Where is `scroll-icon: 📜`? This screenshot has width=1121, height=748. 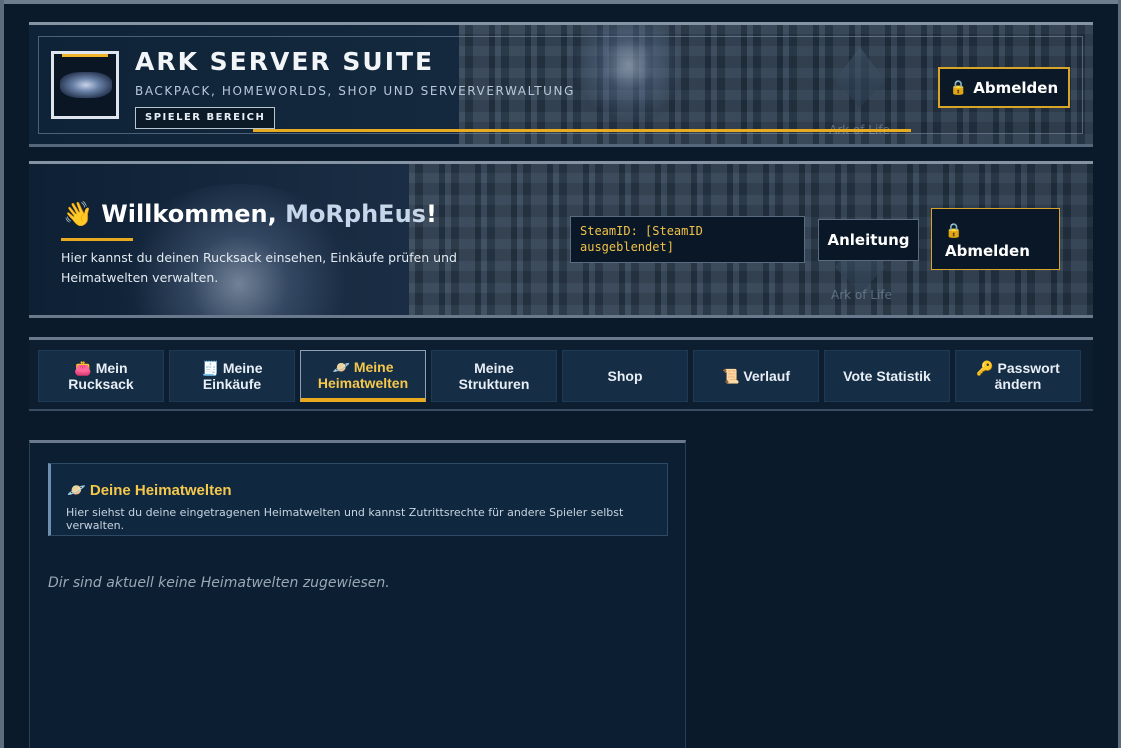
scroll-icon: 📜 is located at coordinates (730, 376).